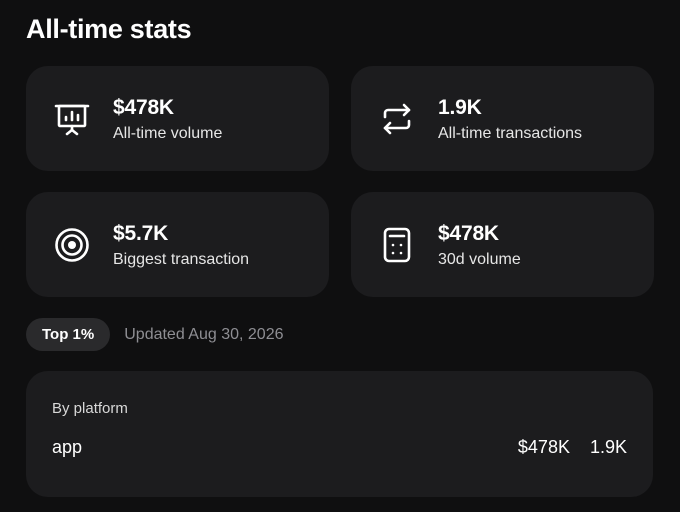  What do you see at coordinates (177, 118) in the screenshot?
I see `stat-card-all-time-volume: $478K All-time volume` at bounding box center [177, 118].